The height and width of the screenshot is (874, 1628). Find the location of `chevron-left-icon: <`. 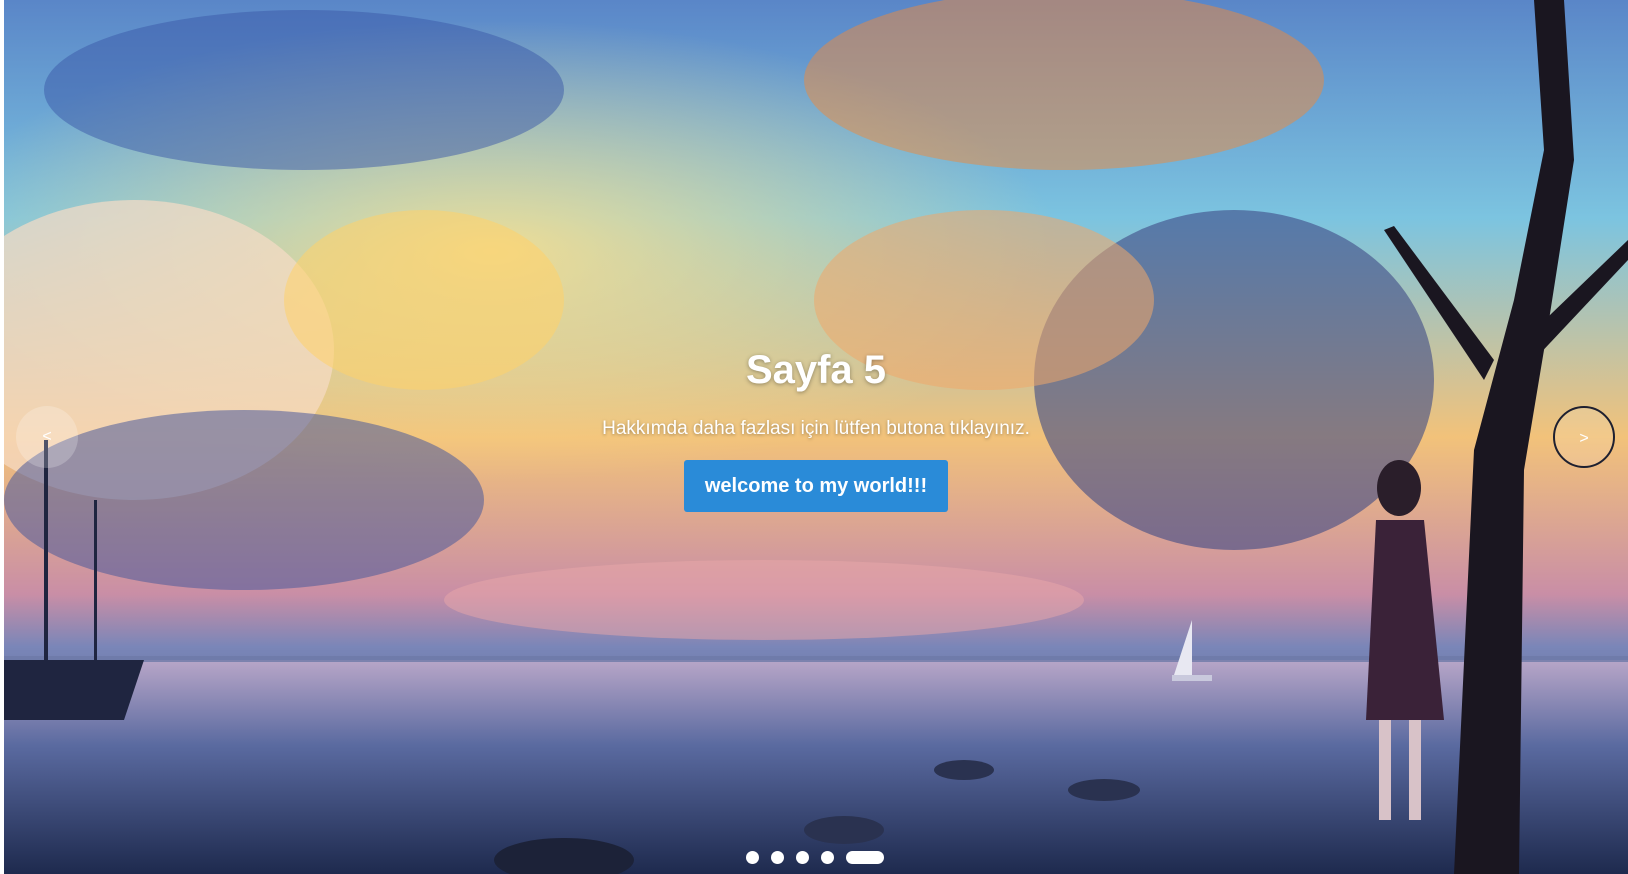

chevron-left-icon: < is located at coordinates (47, 436).